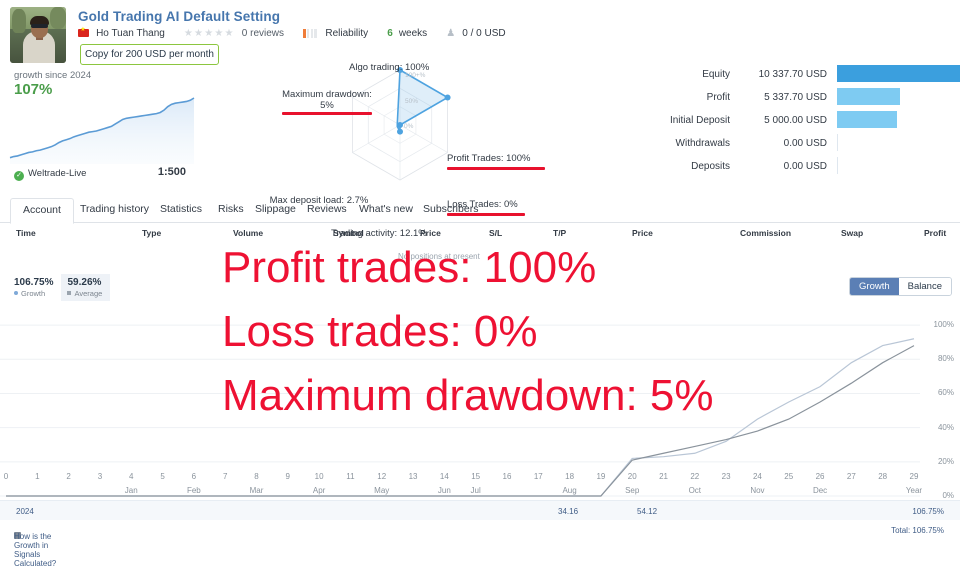 This screenshot has width=960, height=568. Describe the element at coordinates (430, 233) in the screenshot. I see `th-price-open: Price` at that location.